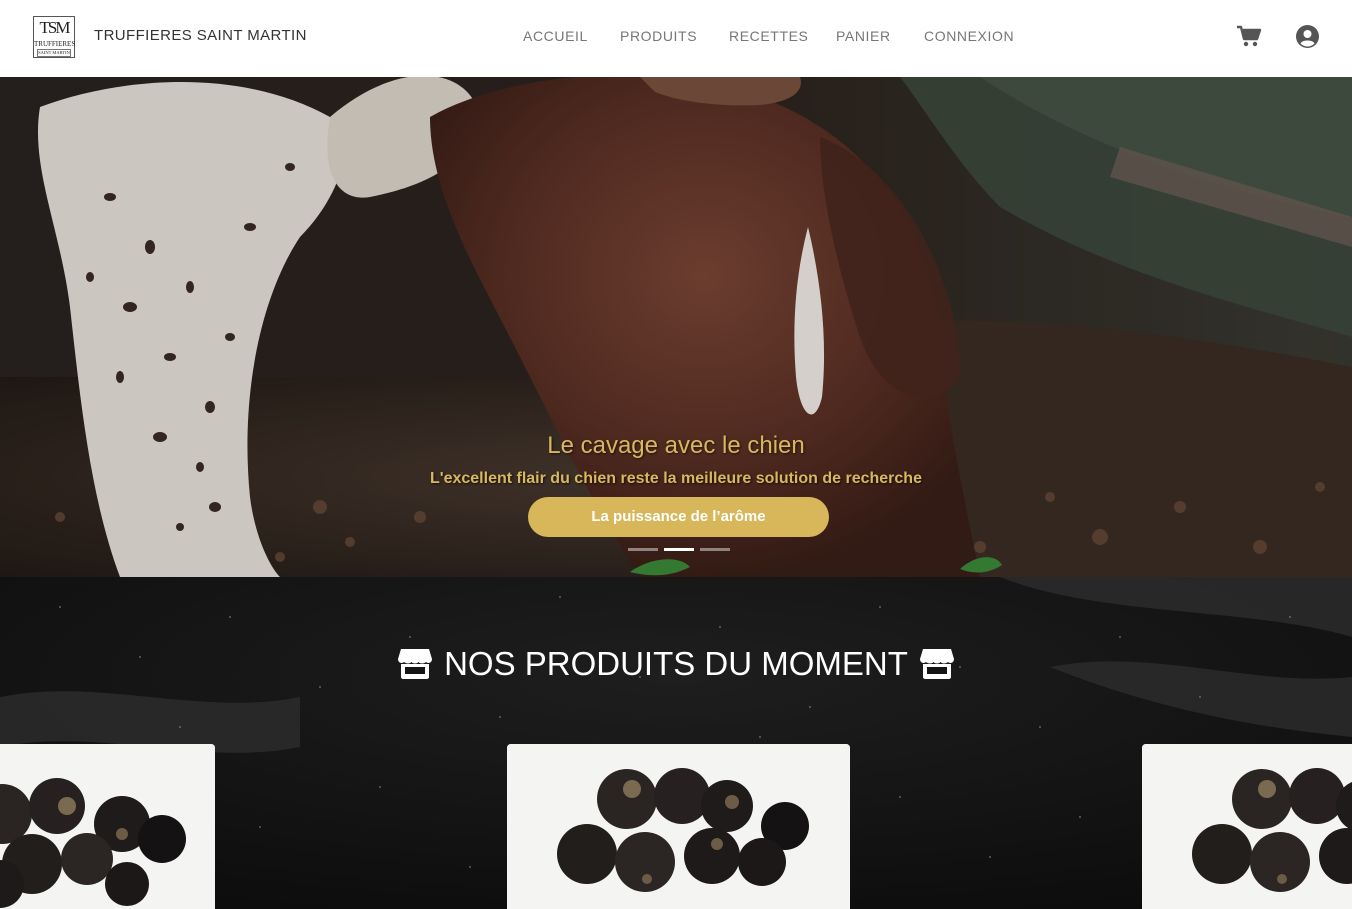 This screenshot has width=1352, height=909. I want to click on hero-title: Le cavage avec le chien, so click(676, 445).